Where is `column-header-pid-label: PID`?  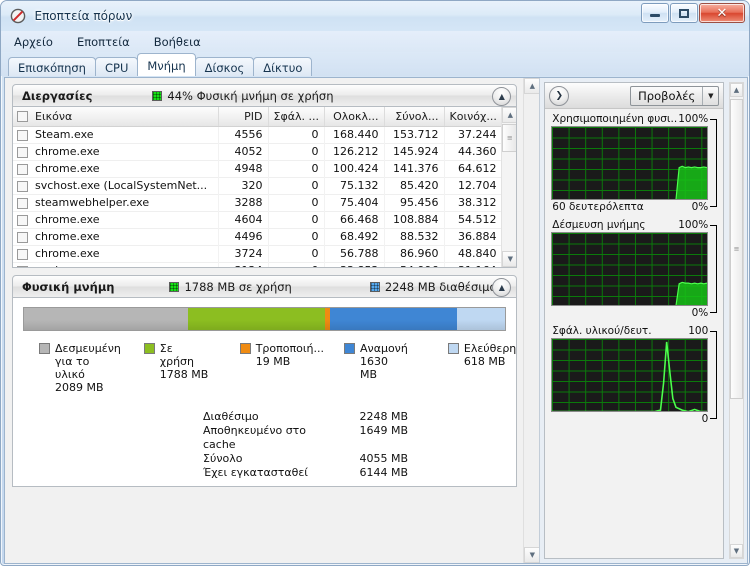
column-header-pid-label: PID is located at coordinates (253, 116).